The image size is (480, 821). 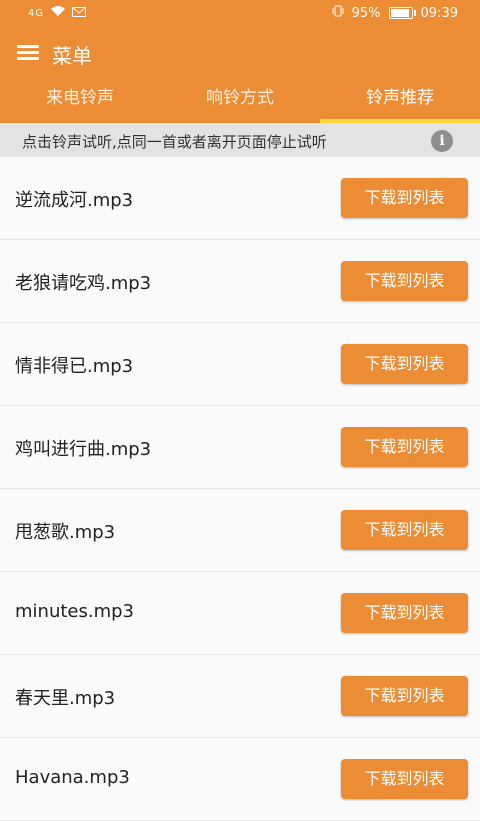 What do you see at coordinates (400, 100) in the screenshot?
I see `tab-recommended: 铃声推荐` at bounding box center [400, 100].